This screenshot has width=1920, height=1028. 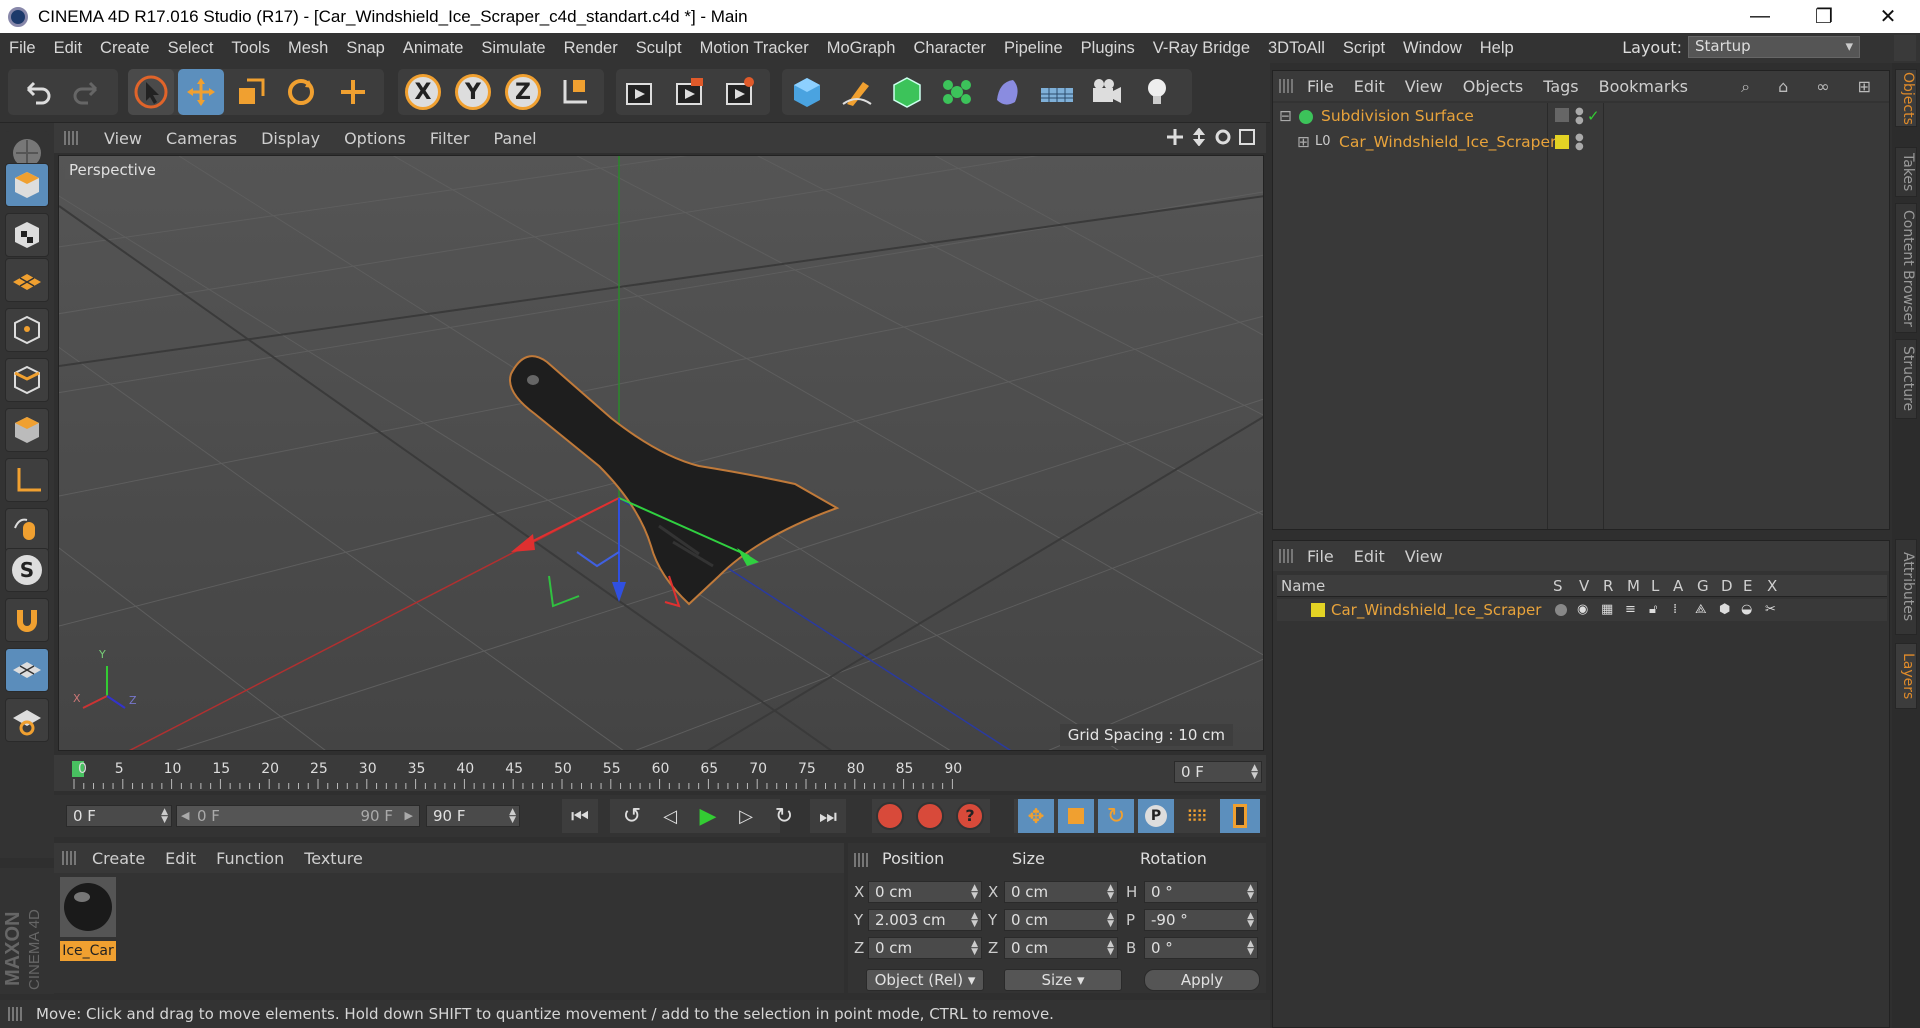 I want to click on preview-range-slider: ◀ 0 F 90 F ▶, so click(x=298, y=816).